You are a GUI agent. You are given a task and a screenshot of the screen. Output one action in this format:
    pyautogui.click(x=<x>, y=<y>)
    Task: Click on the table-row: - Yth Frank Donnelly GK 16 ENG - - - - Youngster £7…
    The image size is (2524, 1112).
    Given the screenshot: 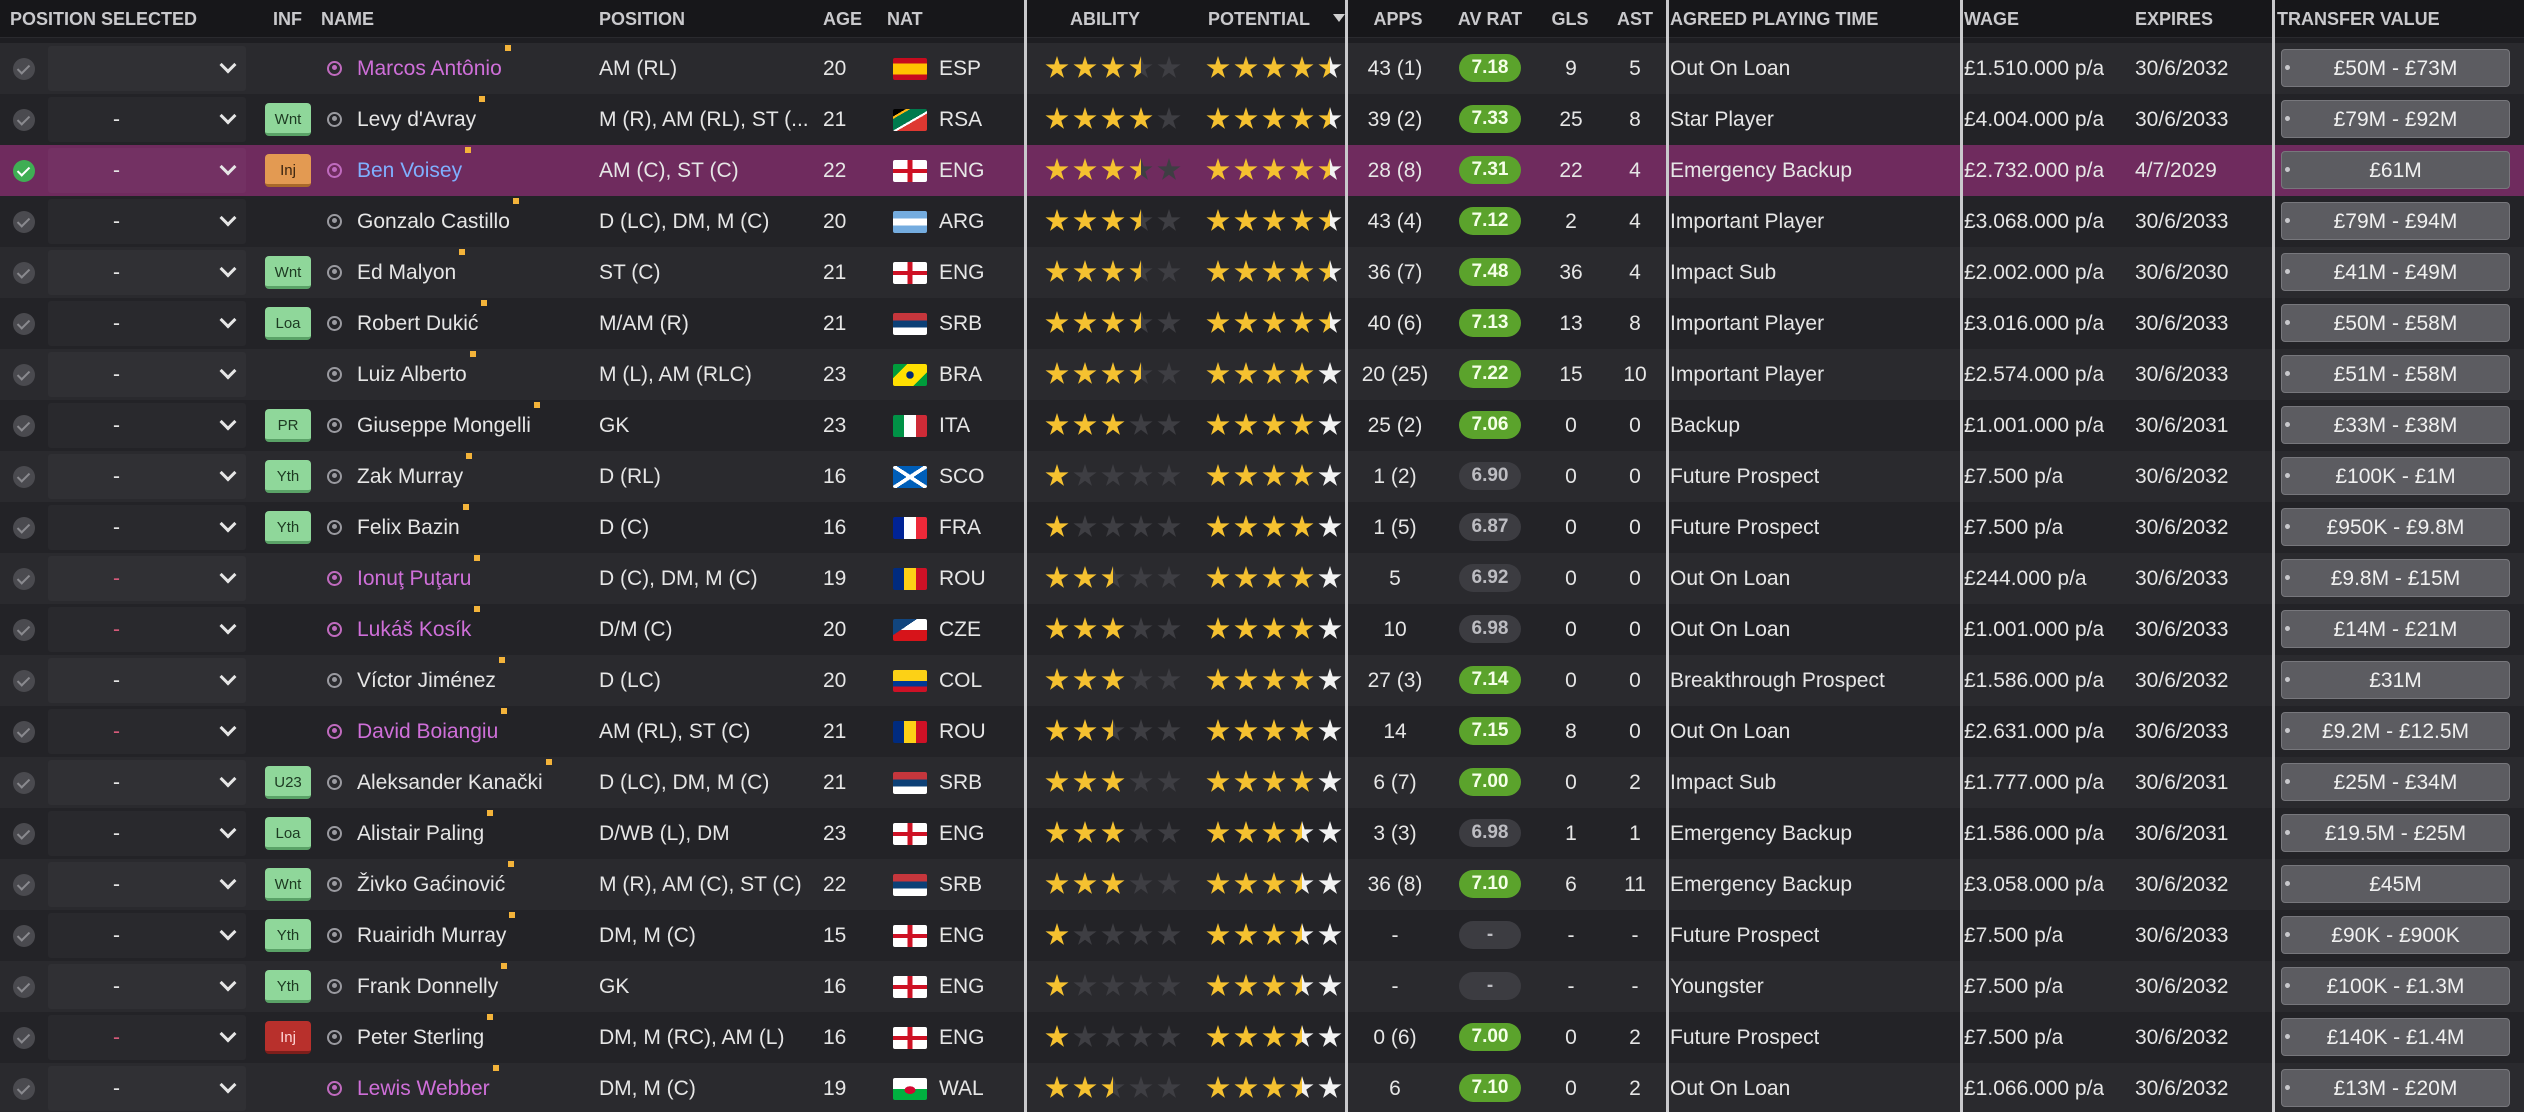 What is the action you would take?
    pyautogui.click(x=1262, y=986)
    